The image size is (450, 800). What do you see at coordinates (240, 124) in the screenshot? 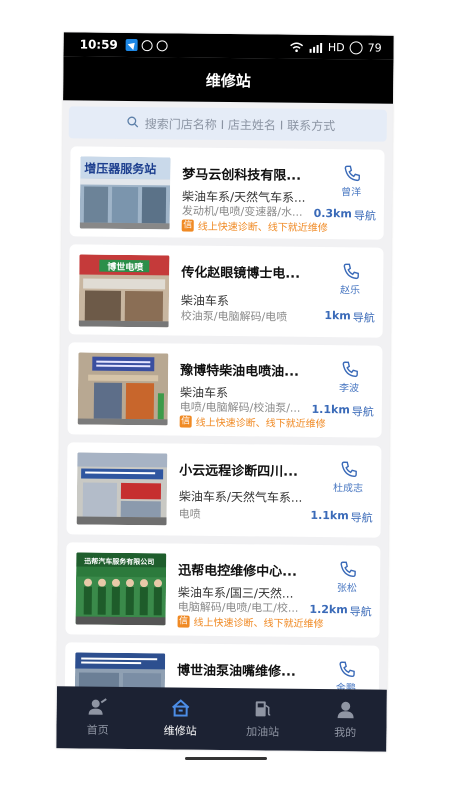
I see `search-input: 搜索门店名称 I 店主姓名 I 联系方式` at bounding box center [240, 124].